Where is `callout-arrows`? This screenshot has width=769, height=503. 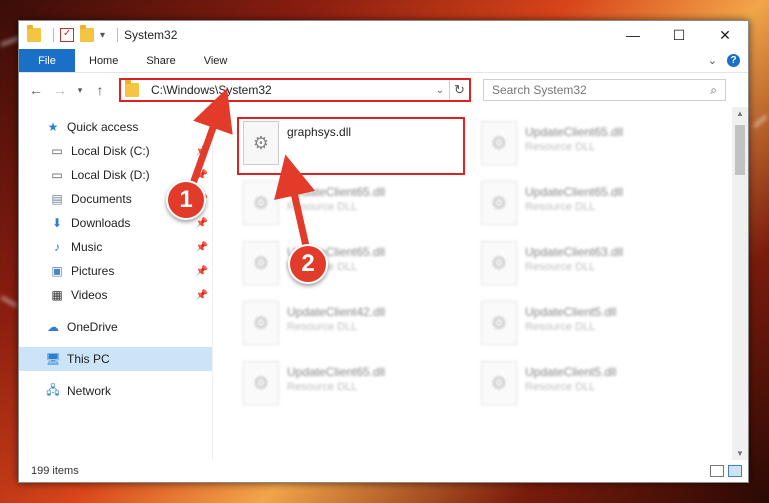 callout-arrows is located at coordinates (251, 172).